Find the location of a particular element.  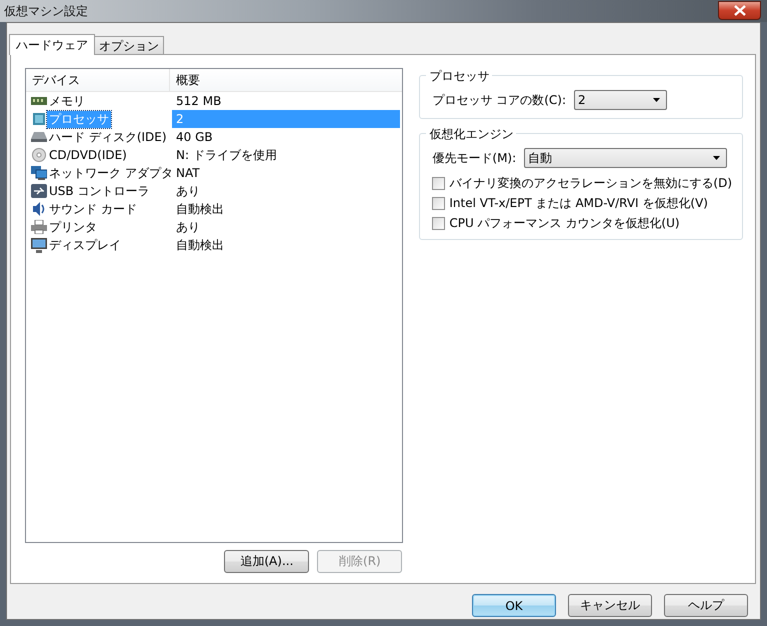

device-name: ディスプレイ is located at coordinates (85, 245).